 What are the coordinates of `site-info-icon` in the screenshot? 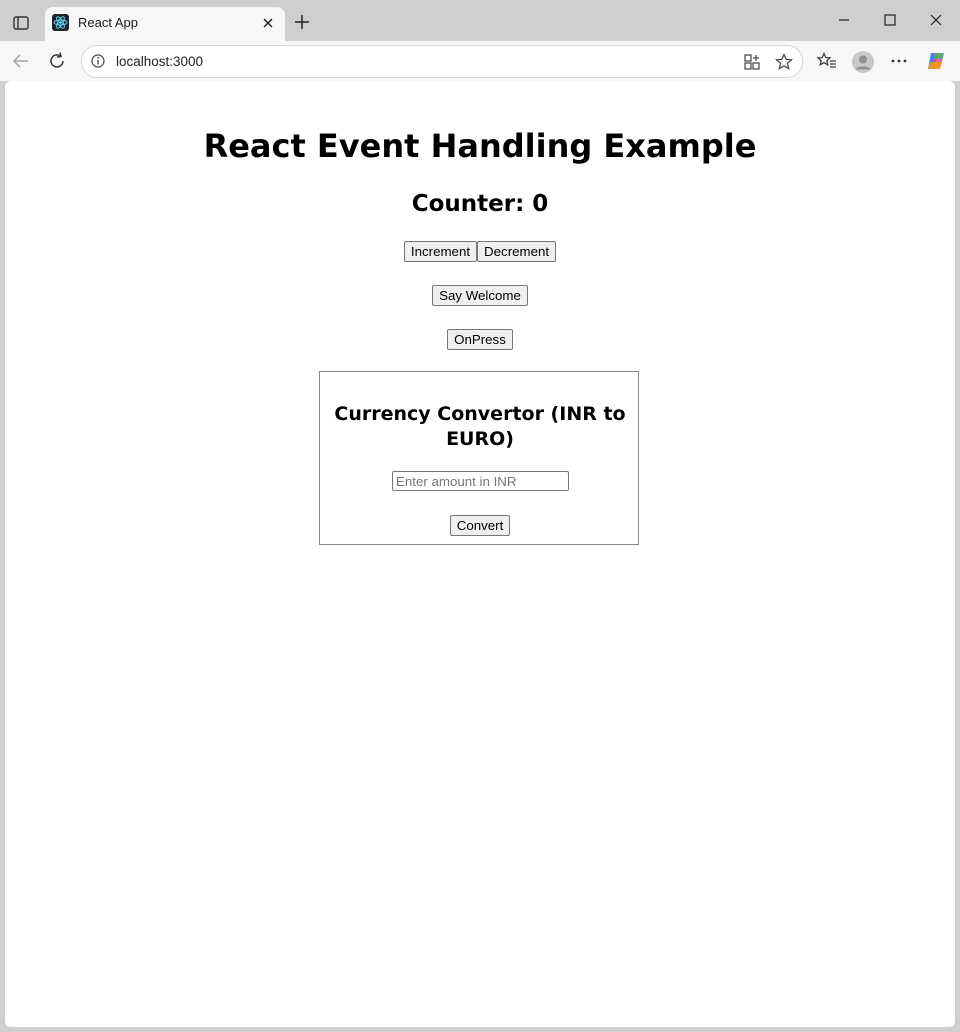 It's located at (98, 61).